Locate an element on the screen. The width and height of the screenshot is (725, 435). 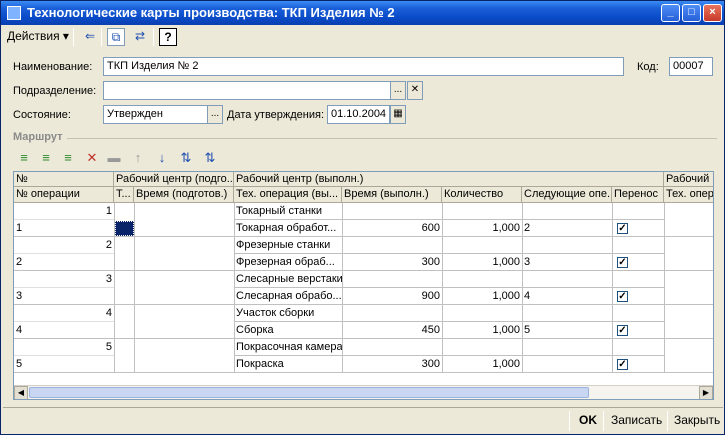
go-to-icon: ⇄ is located at coordinates (140, 37).